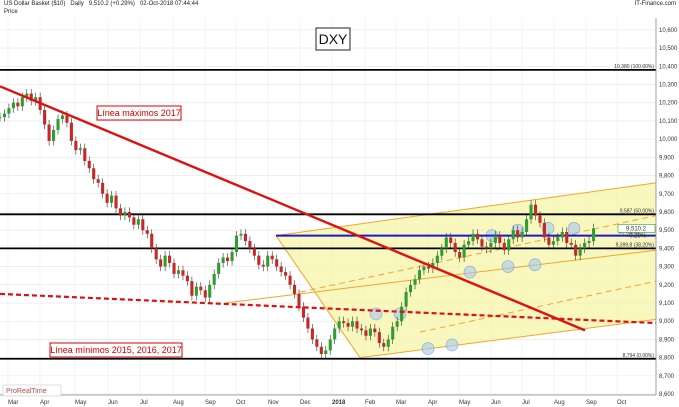 The height and width of the screenshot is (407, 679). What do you see at coordinates (639, 356) in the screenshot?
I see `level-label: 8,794 (0.00%)` at bounding box center [639, 356].